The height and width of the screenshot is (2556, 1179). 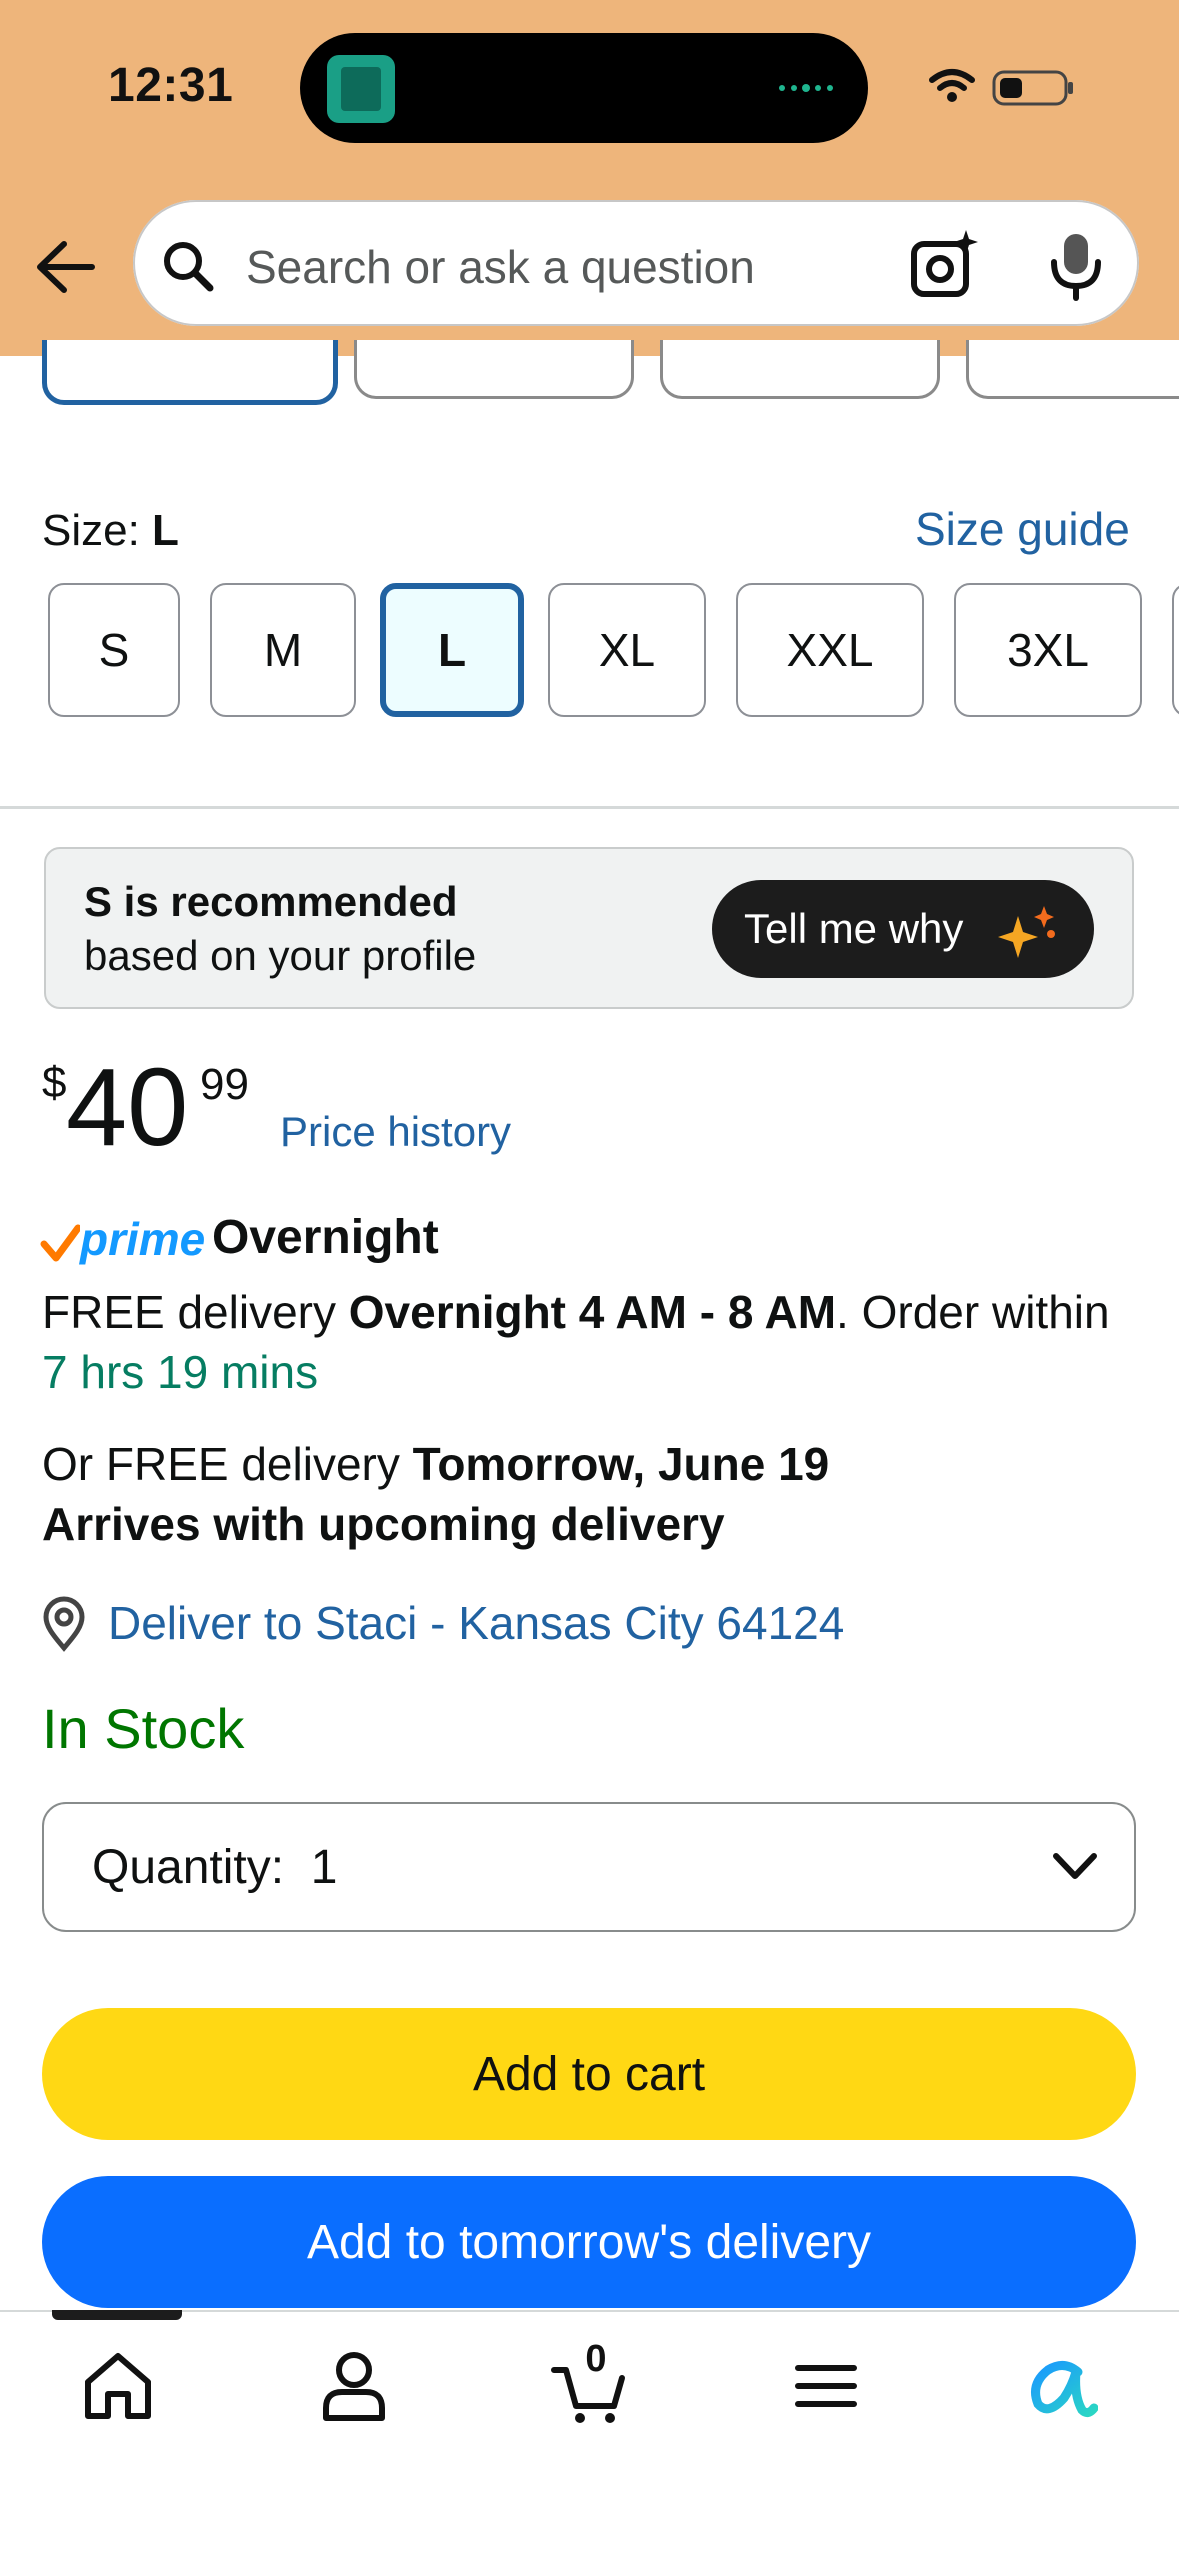 What do you see at coordinates (324, 1867) in the screenshot?
I see `quantity-value: 1` at bounding box center [324, 1867].